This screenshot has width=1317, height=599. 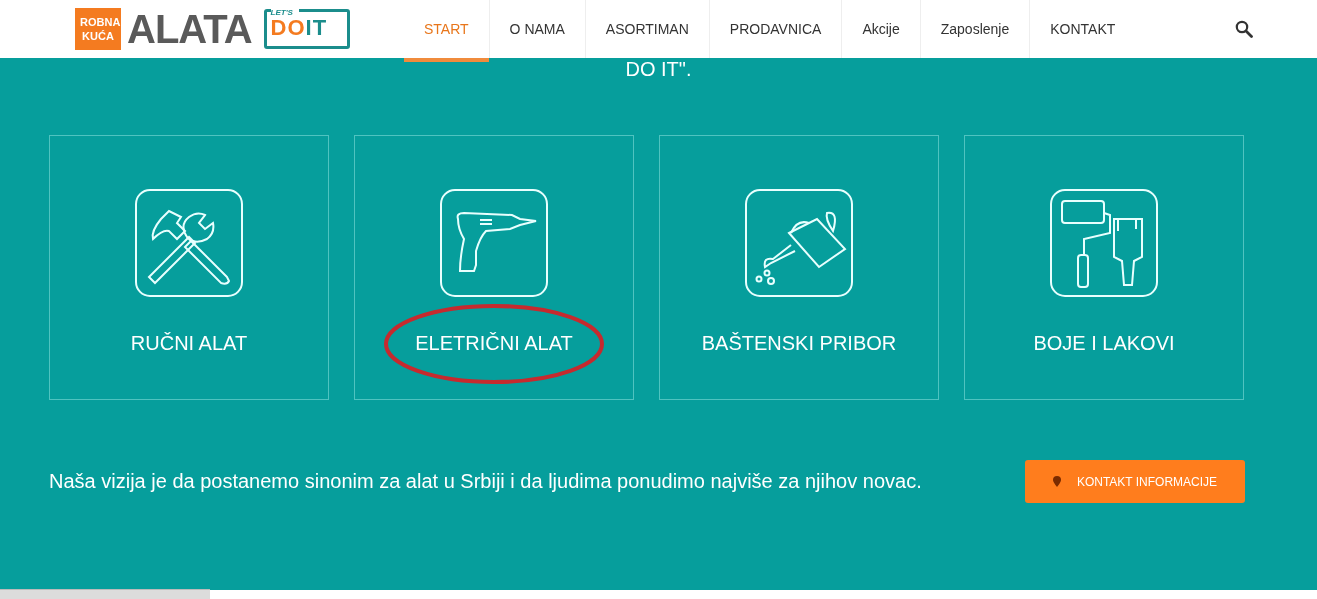 I want to click on hammer-wrench-icon, so click(x=189, y=243).